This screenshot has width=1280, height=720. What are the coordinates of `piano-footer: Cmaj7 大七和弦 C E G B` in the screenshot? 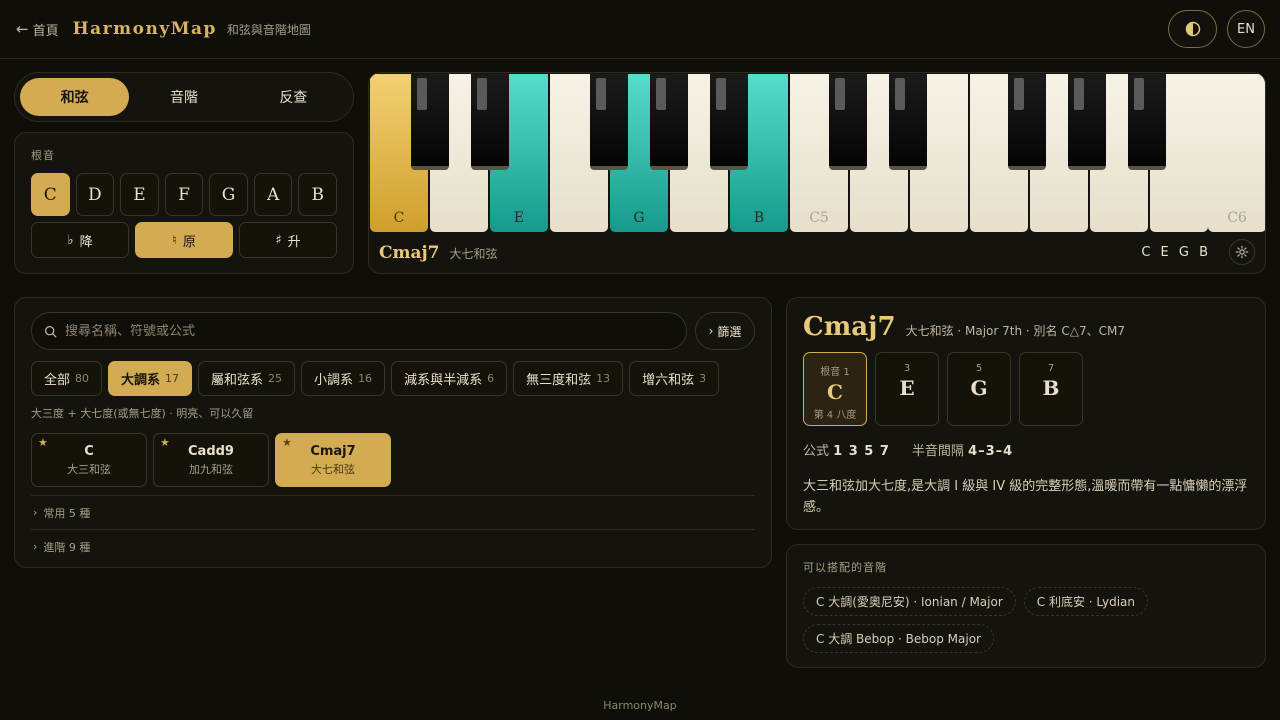 It's located at (817, 253).